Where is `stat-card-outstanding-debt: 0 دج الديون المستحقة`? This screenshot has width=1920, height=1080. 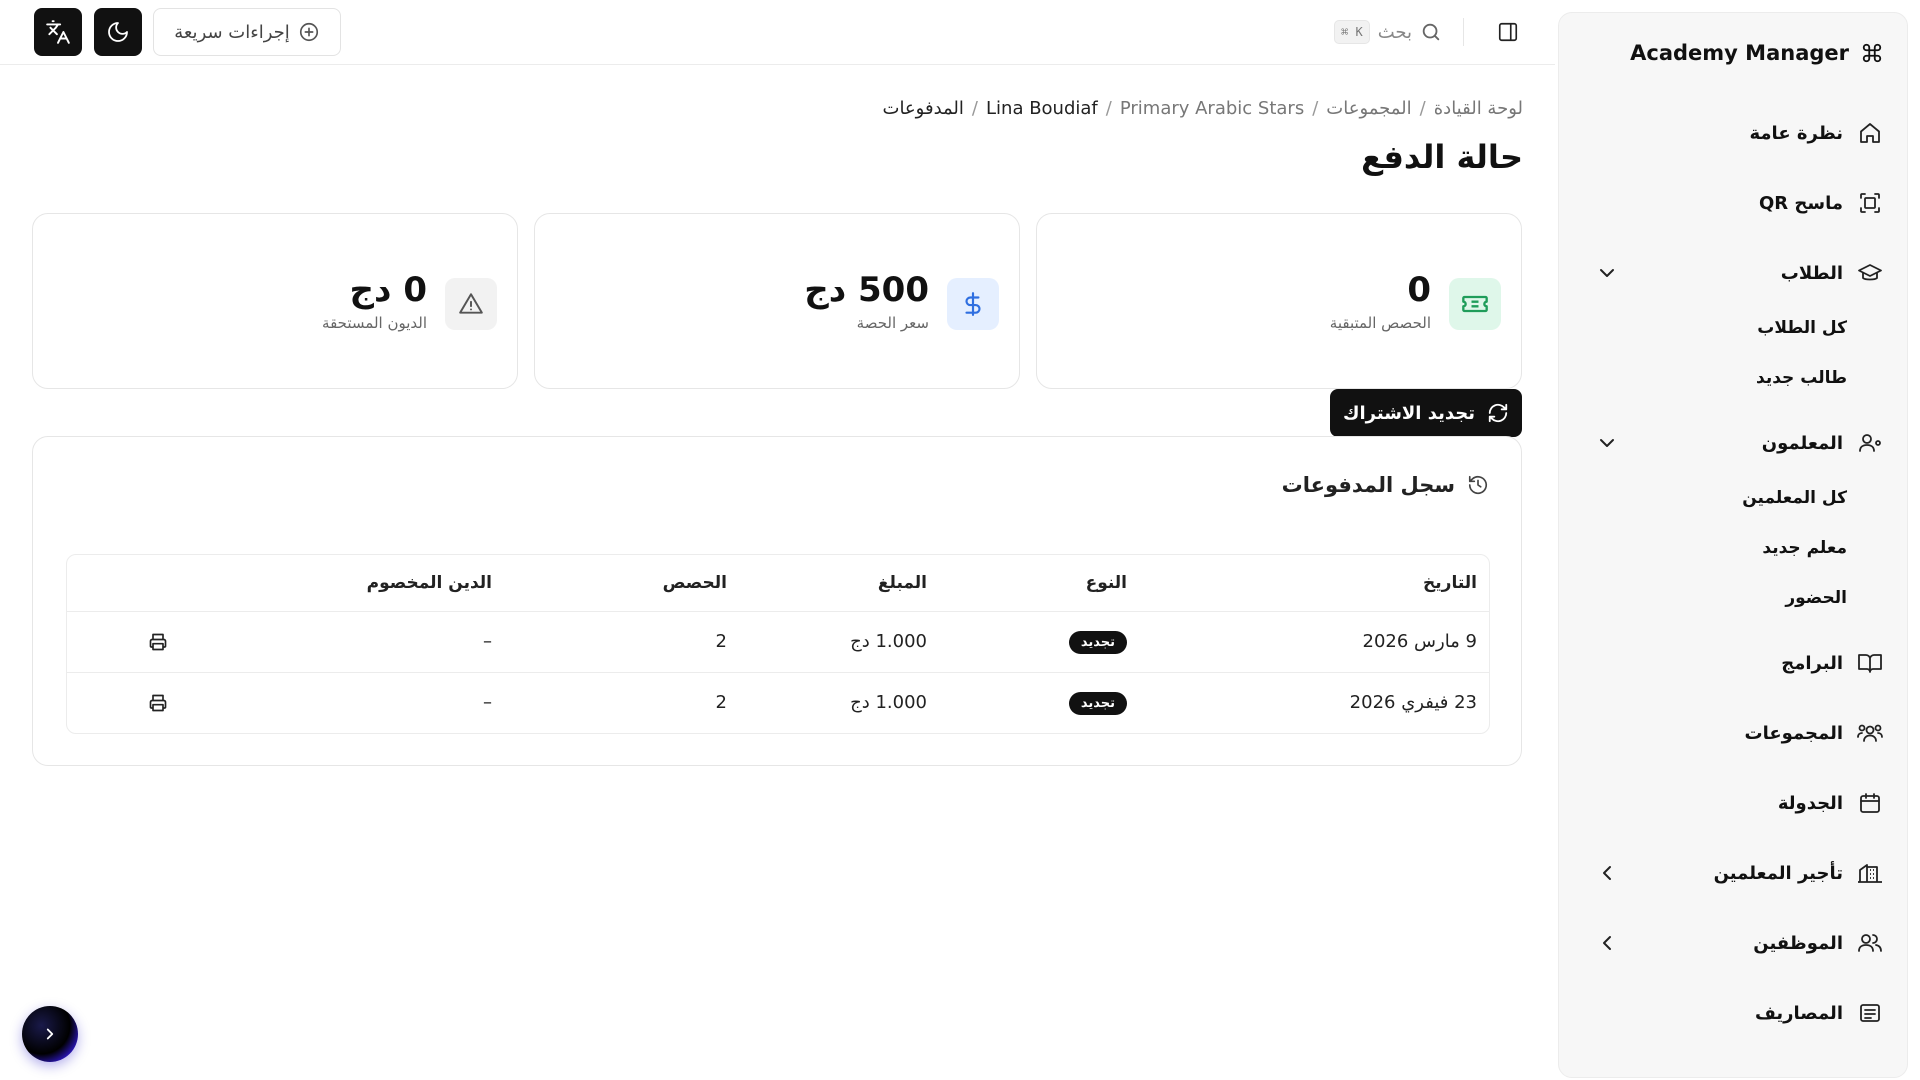 stat-card-outstanding-debt: 0 دج الديون المستحقة is located at coordinates (275, 301).